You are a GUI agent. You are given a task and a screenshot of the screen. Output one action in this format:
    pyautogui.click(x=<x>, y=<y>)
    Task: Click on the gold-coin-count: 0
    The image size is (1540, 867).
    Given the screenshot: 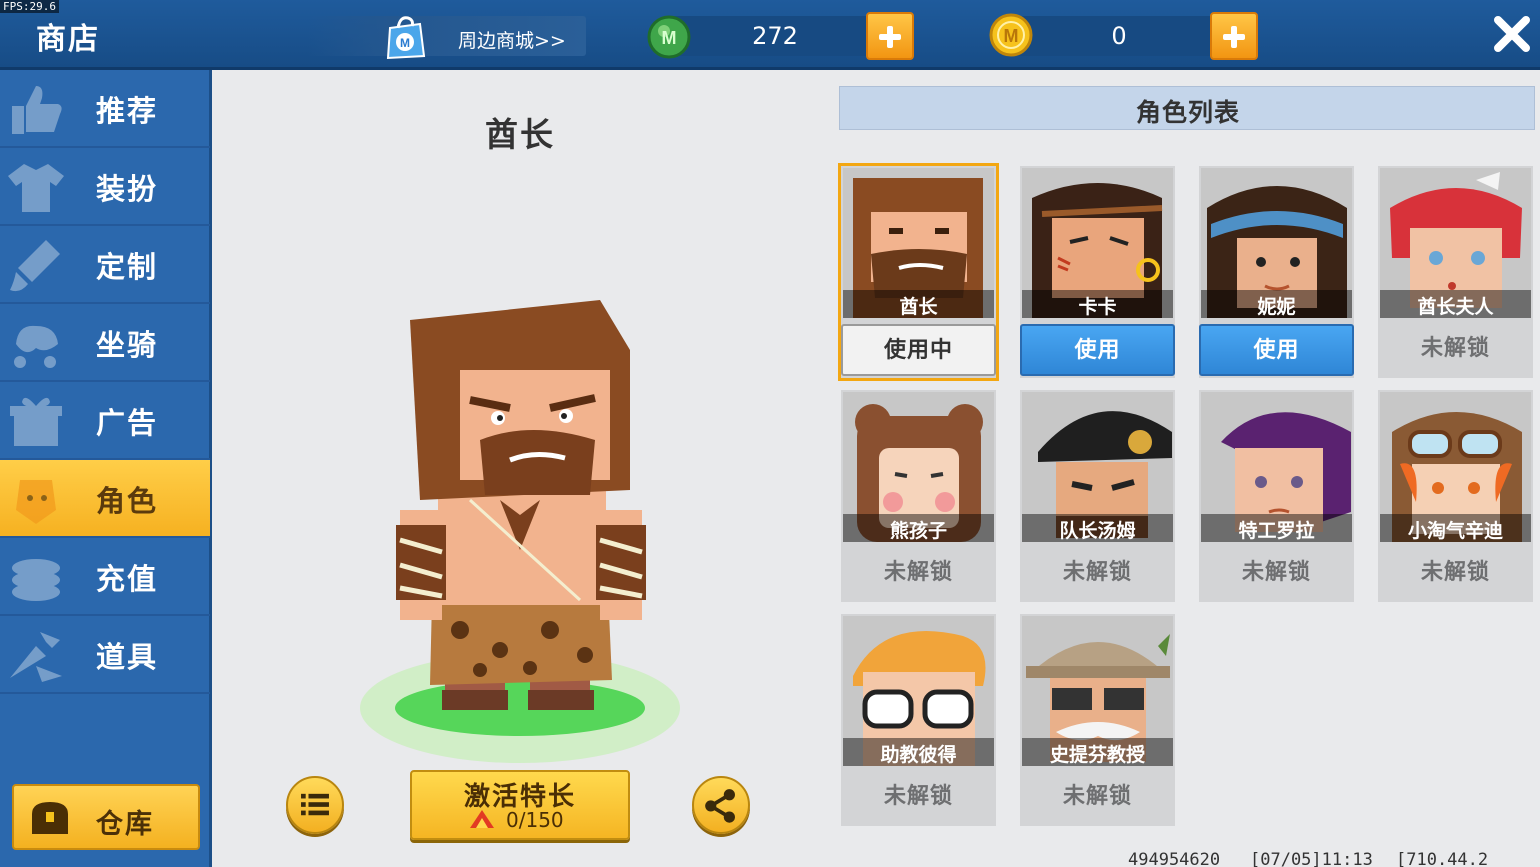 What is the action you would take?
    pyautogui.click(x=1119, y=36)
    